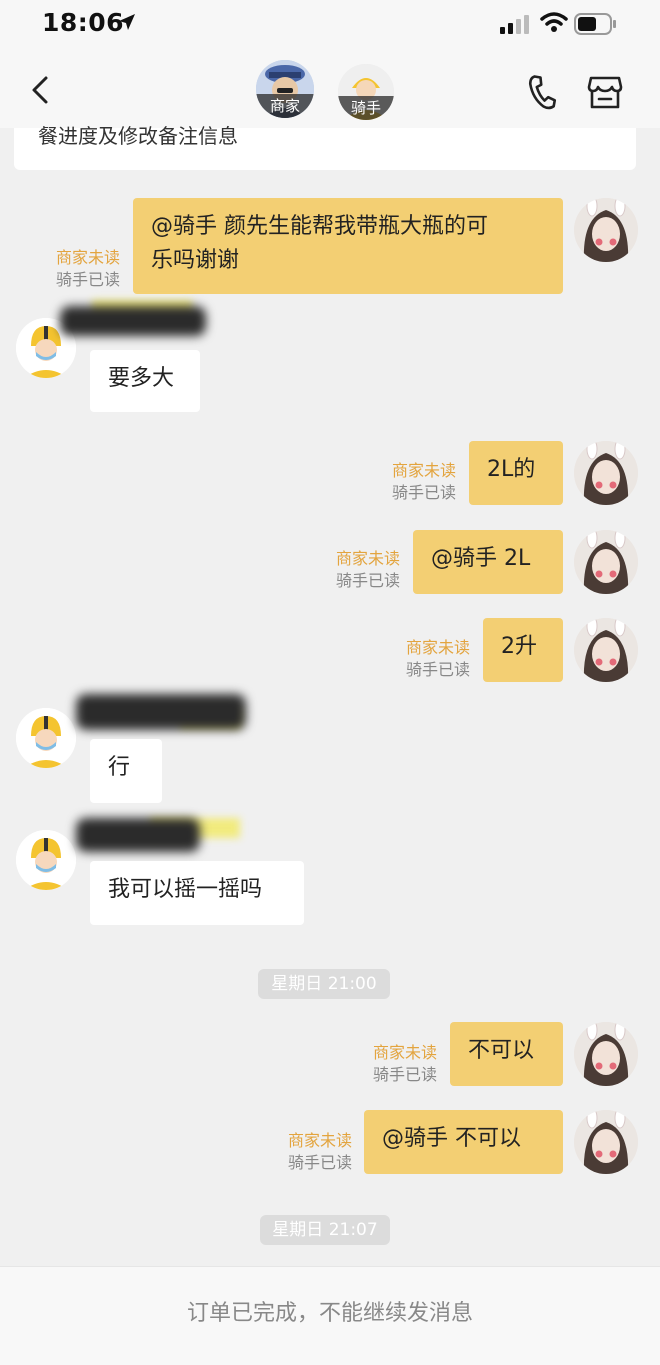 The height and width of the screenshot is (1365, 660). I want to click on message-text: 行, so click(119, 767).